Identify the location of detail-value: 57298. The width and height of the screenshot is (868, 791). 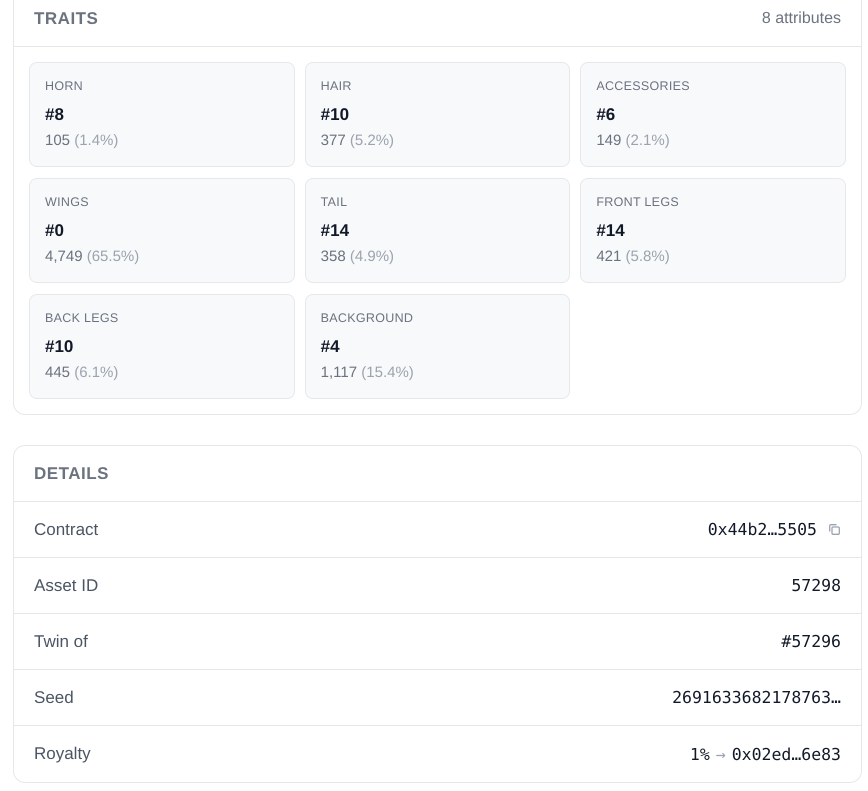
(816, 585).